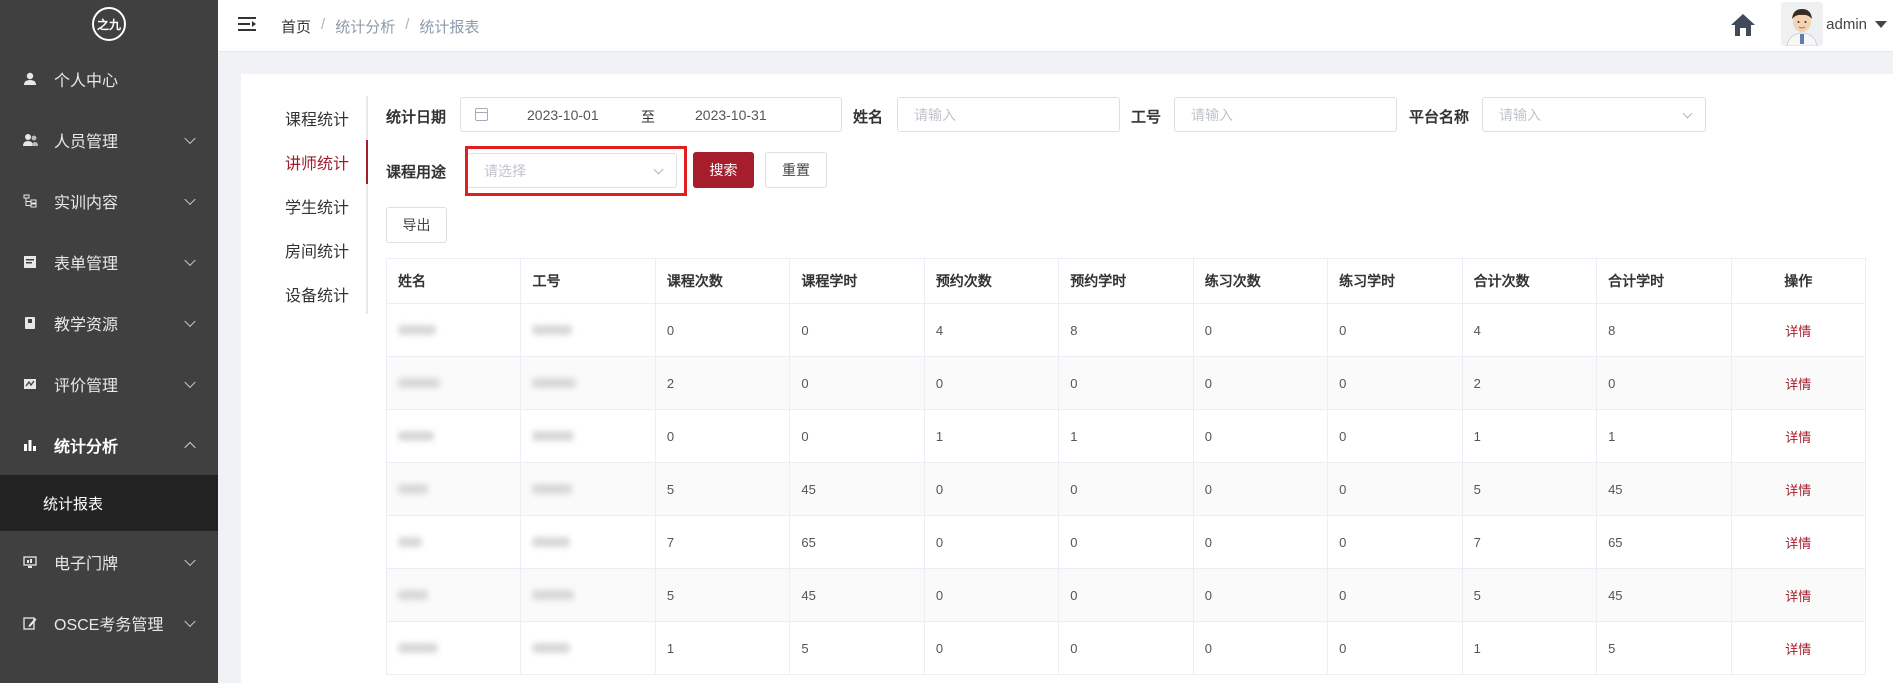  Describe the element at coordinates (365, 26) in the screenshot. I see `breadcrumb-statistics: 统计分析` at that location.